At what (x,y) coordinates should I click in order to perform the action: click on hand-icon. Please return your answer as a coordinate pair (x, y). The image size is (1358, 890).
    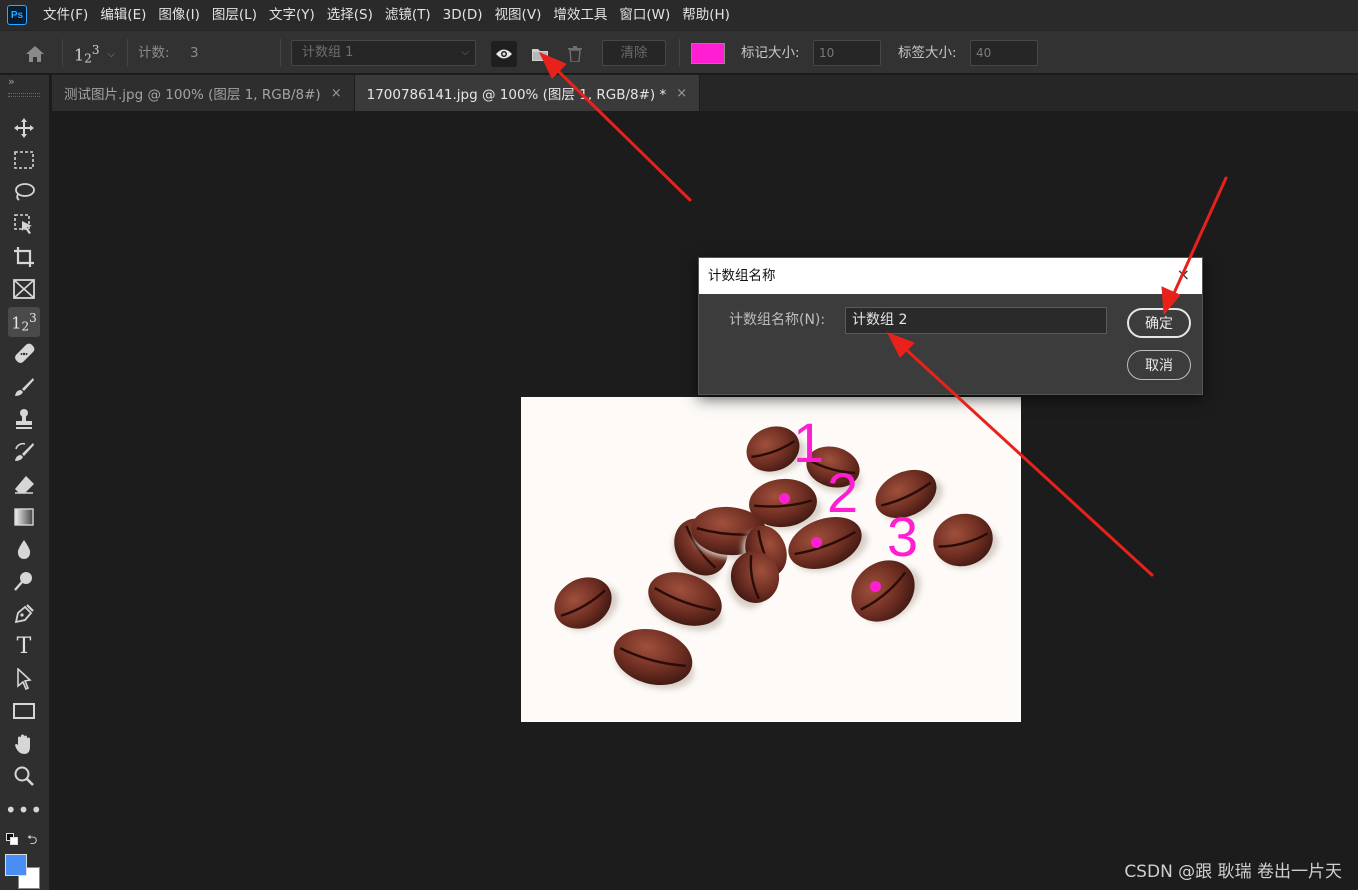
    Looking at the image, I should click on (24, 744).